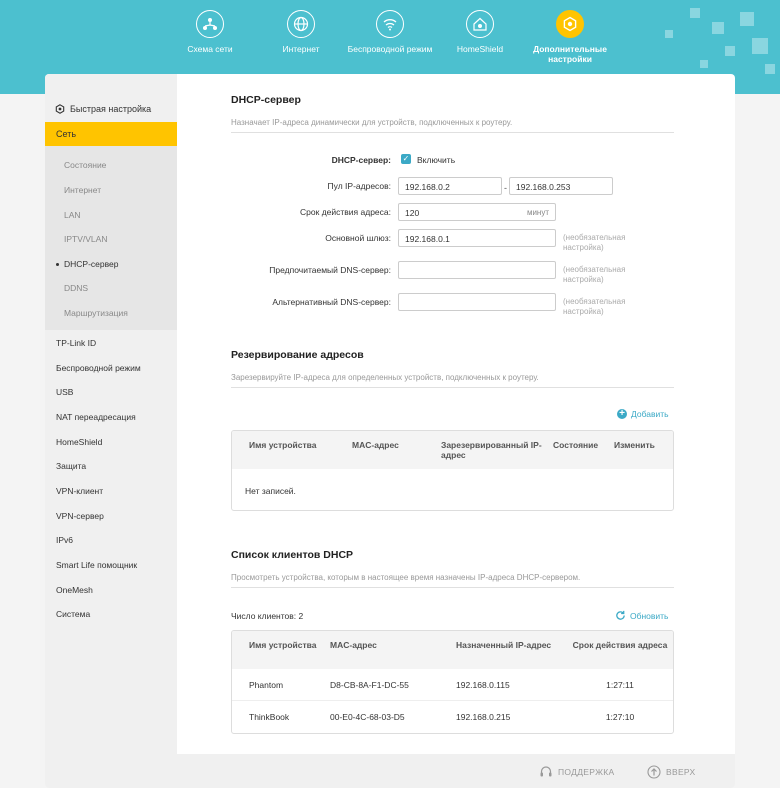  I want to click on sidebar-item-ipv6: IPv6, so click(64, 540).